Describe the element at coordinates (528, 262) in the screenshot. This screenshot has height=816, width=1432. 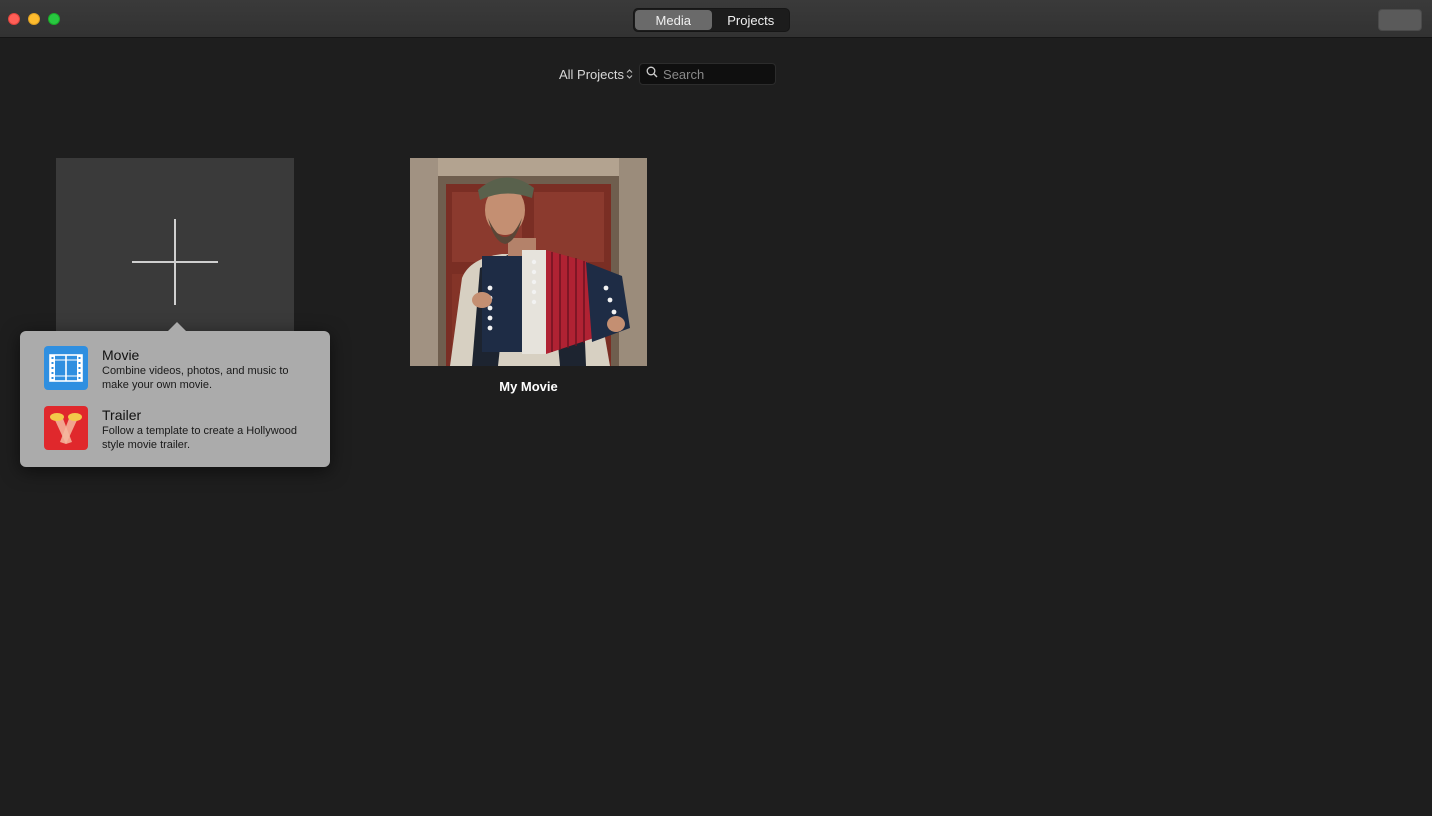
I see `project-thumbnail` at that location.